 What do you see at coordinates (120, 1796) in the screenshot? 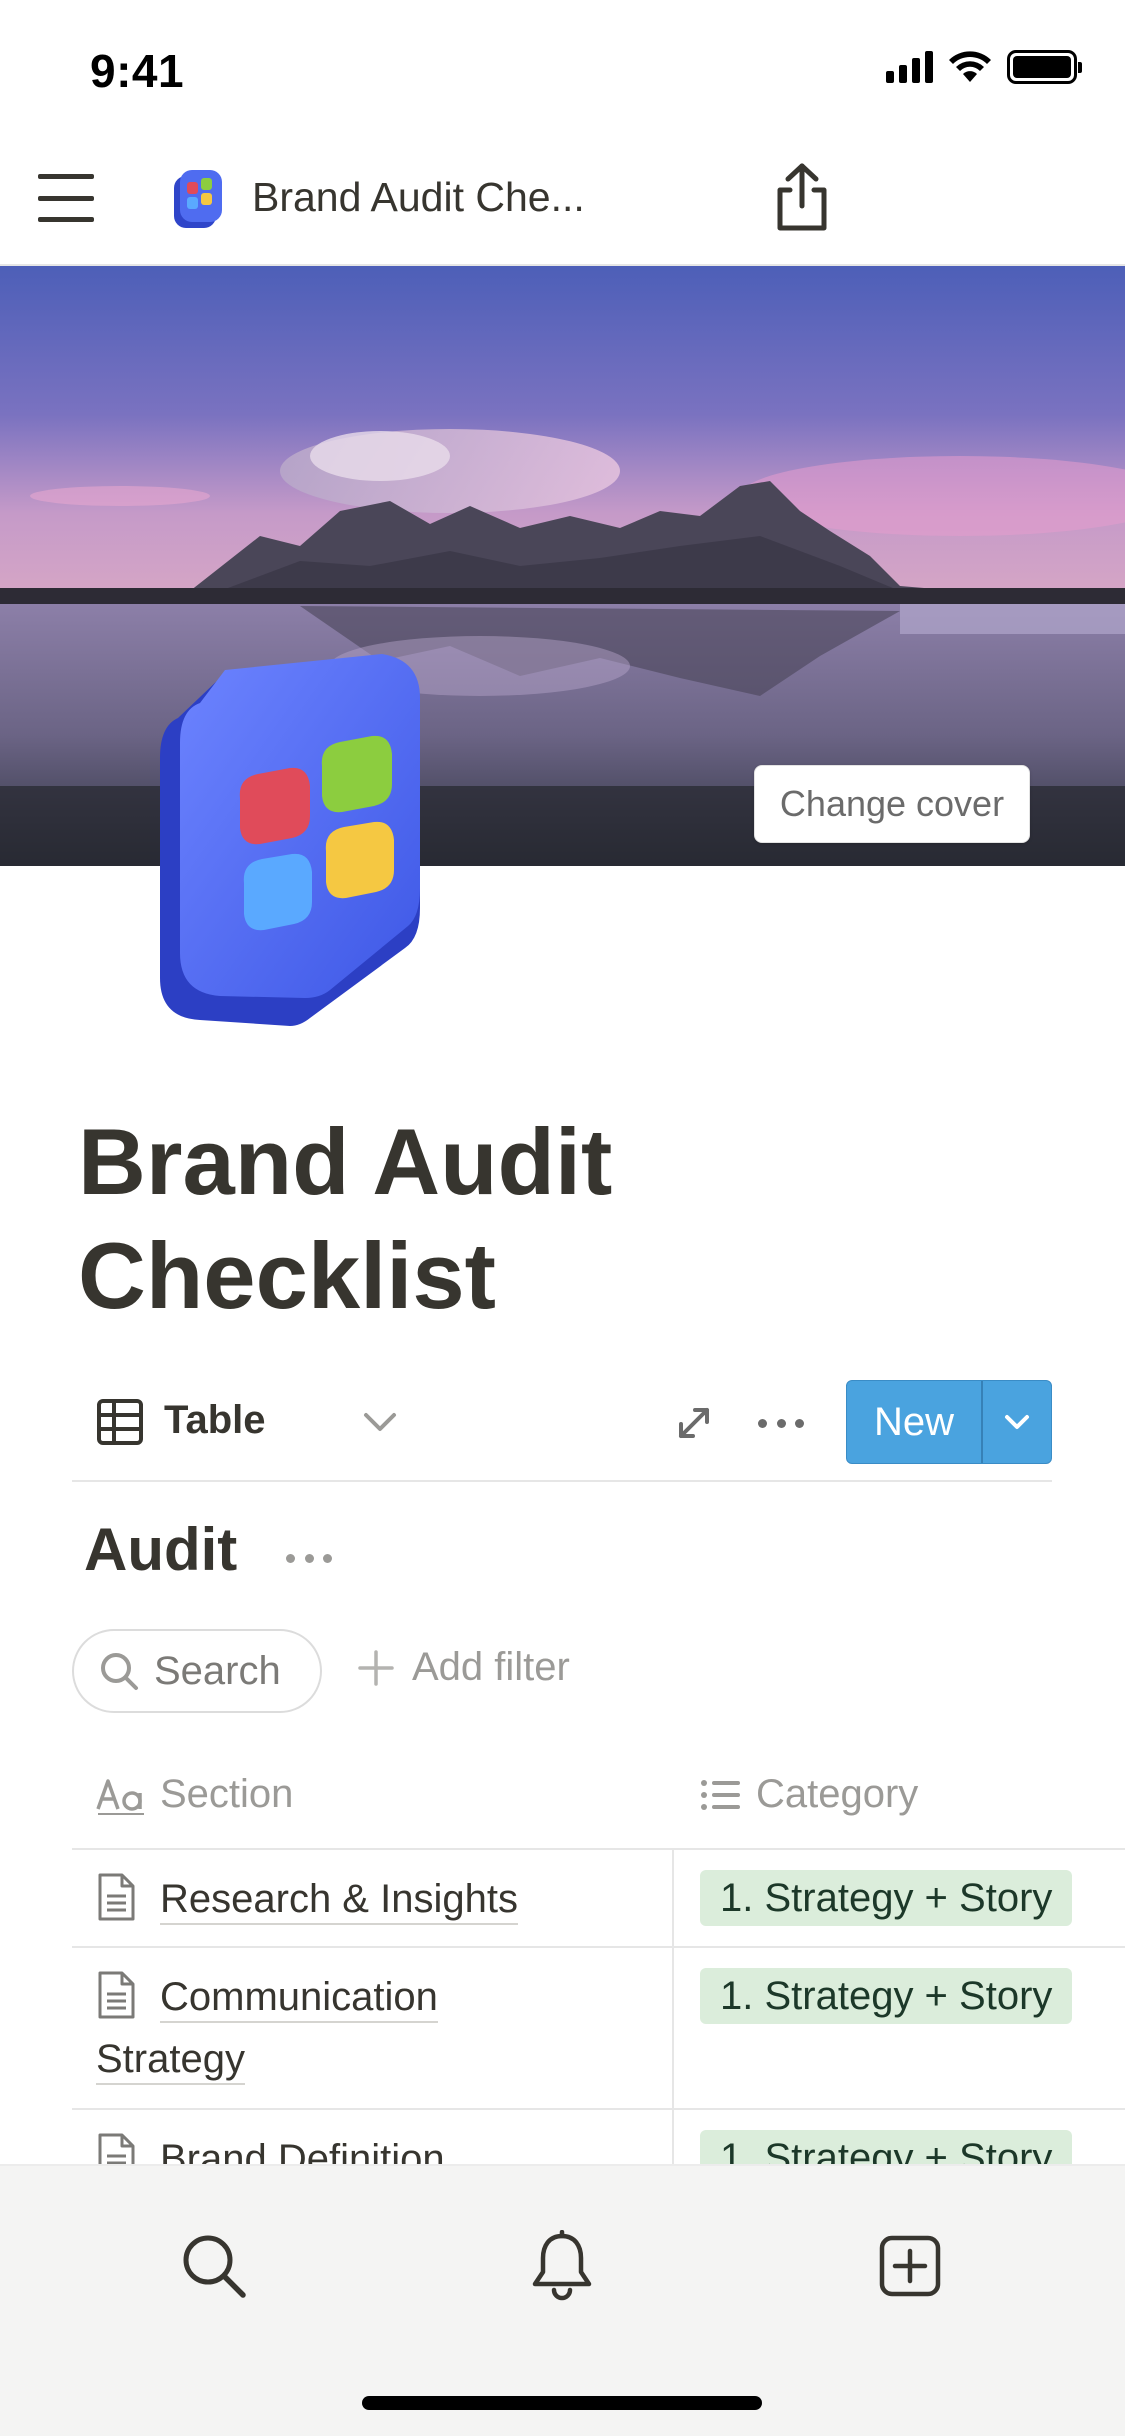
I see `text-property-icon` at bounding box center [120, 1796].